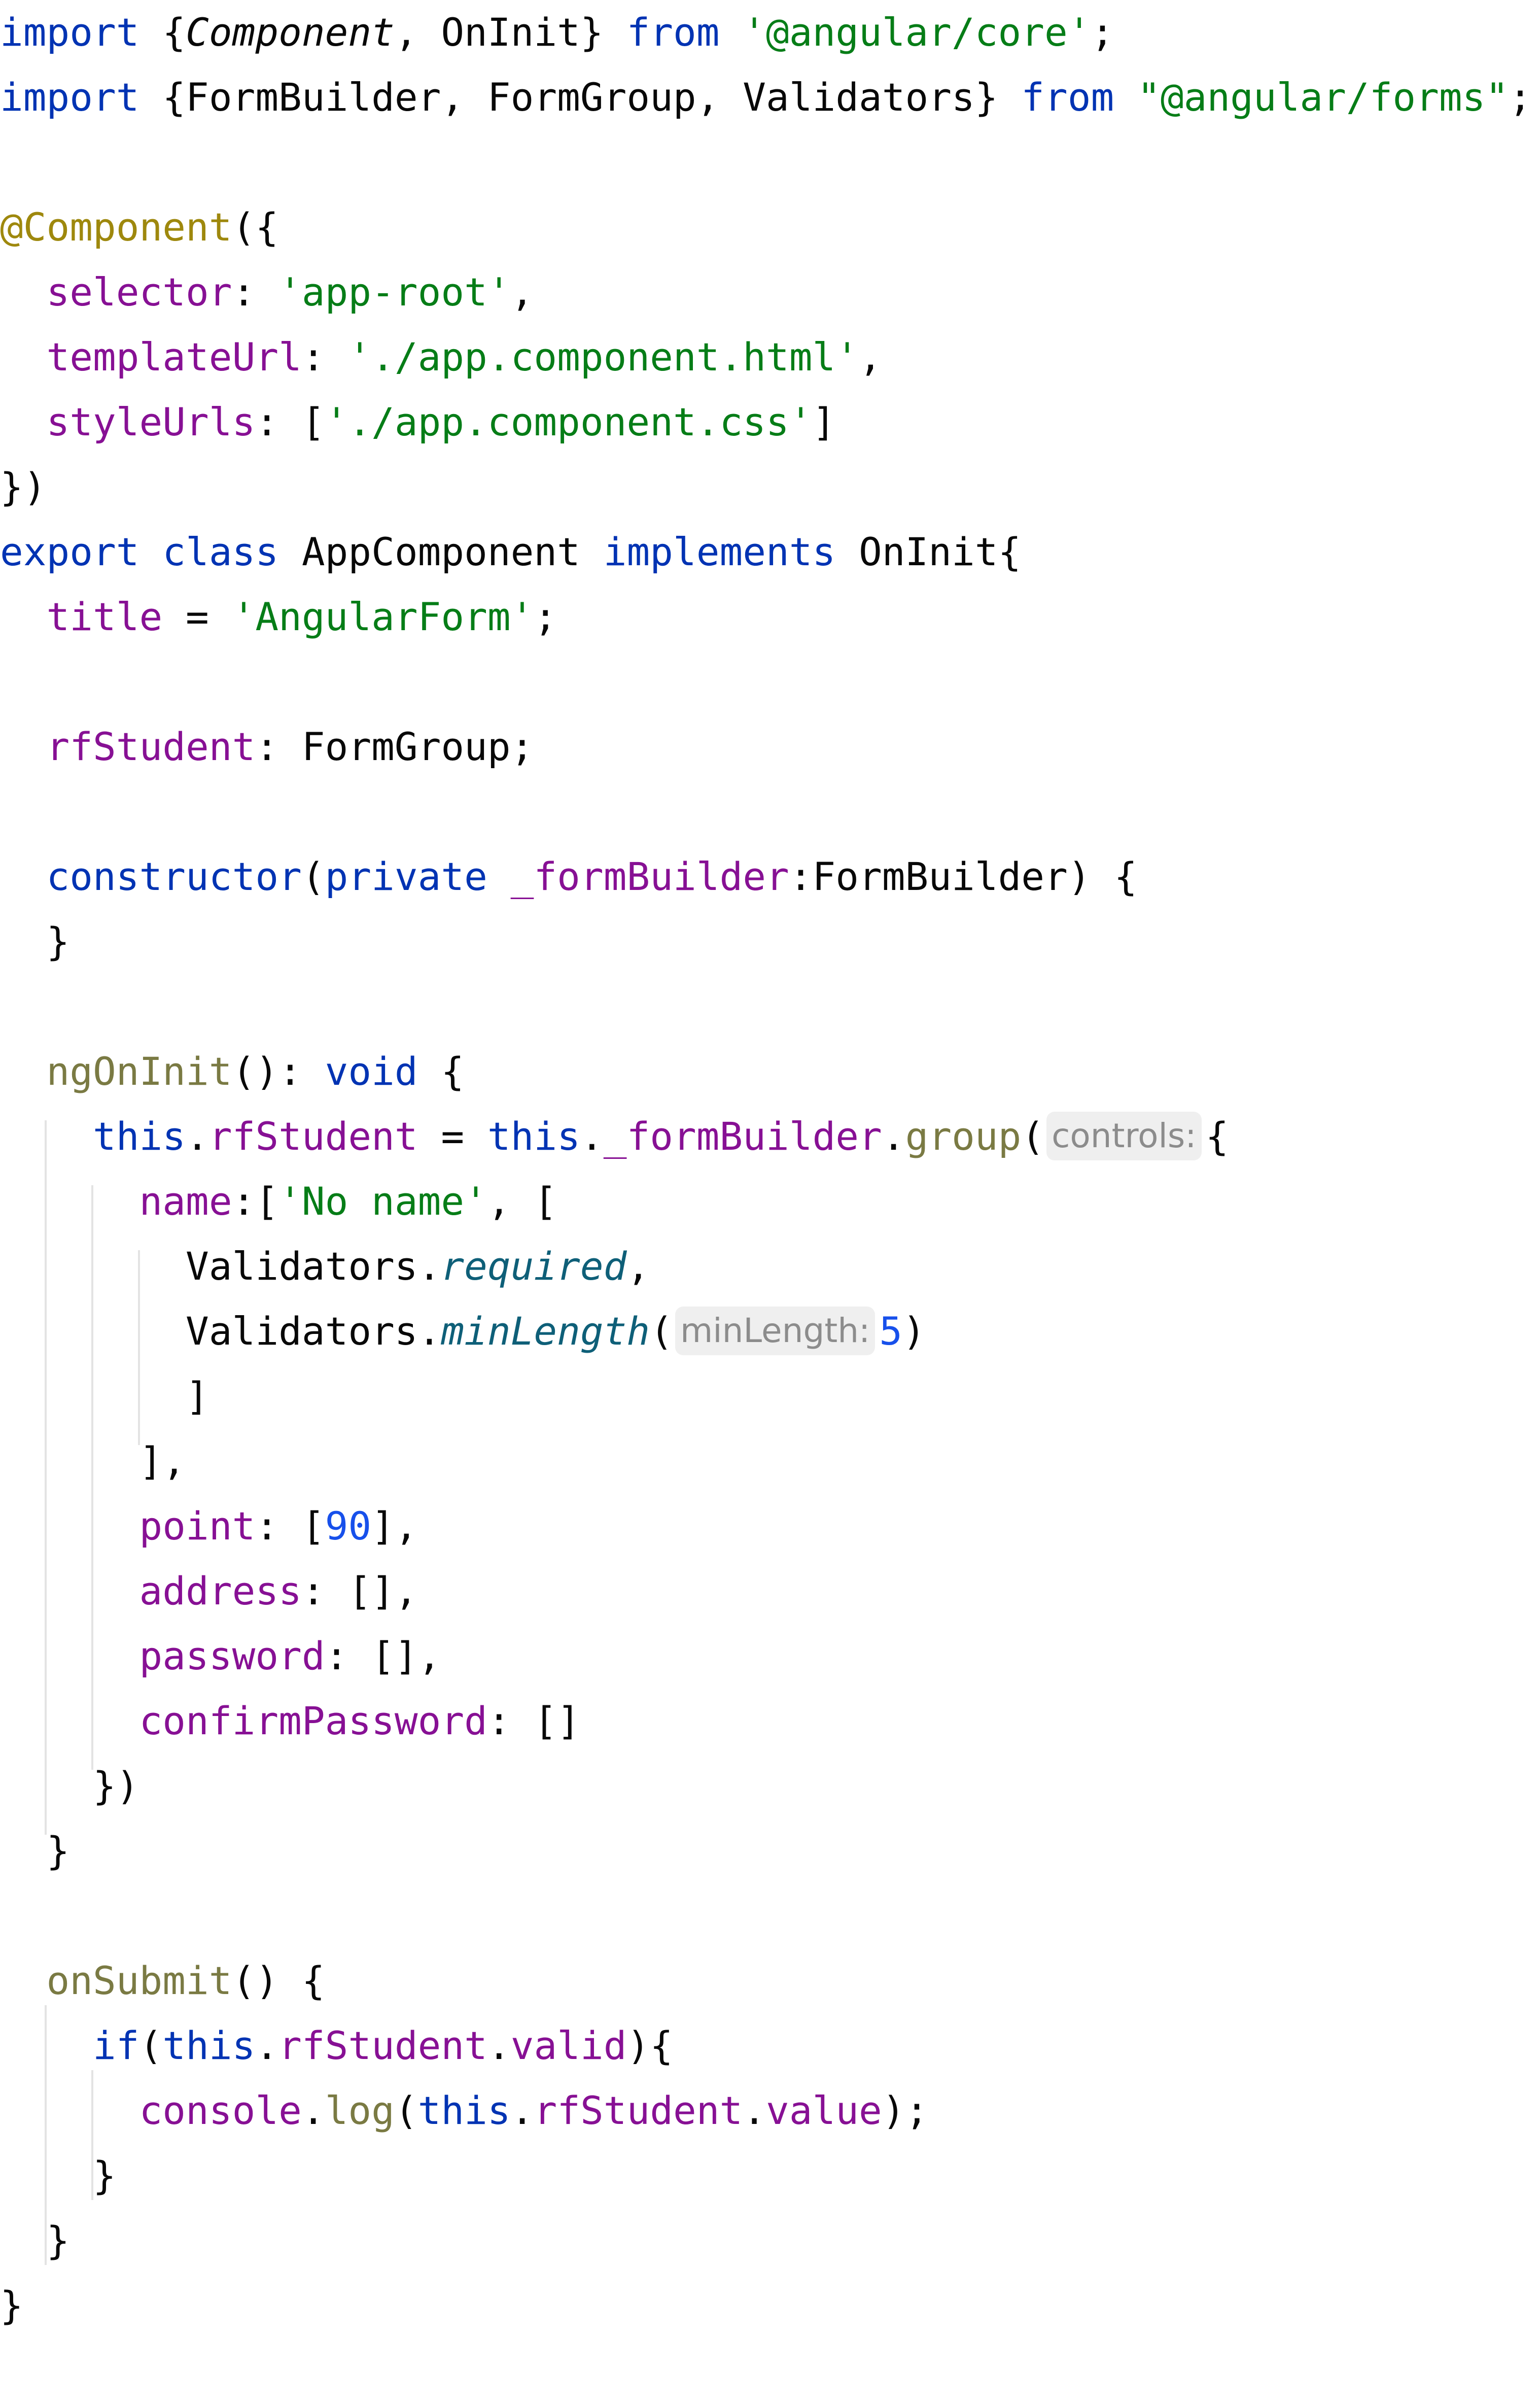 This screenshot has height=2403, width=1540. Describe the element at coordinates (11, 2306) in the screenshot. I see `code-line-36: }` at that location.